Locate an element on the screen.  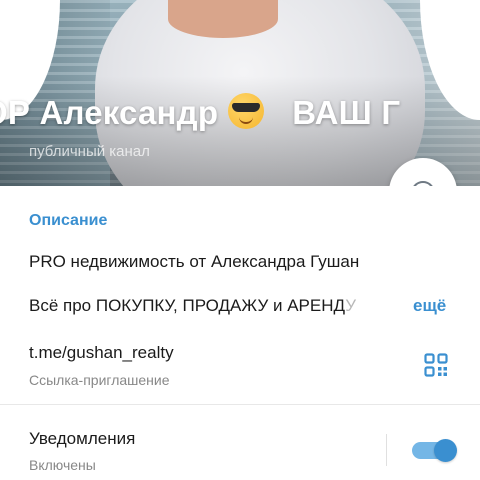
description-line2-text: Всё про ПОКУПКУ, ПРОДАЖУ и АРЕНД is located at coordinates (187, 305).